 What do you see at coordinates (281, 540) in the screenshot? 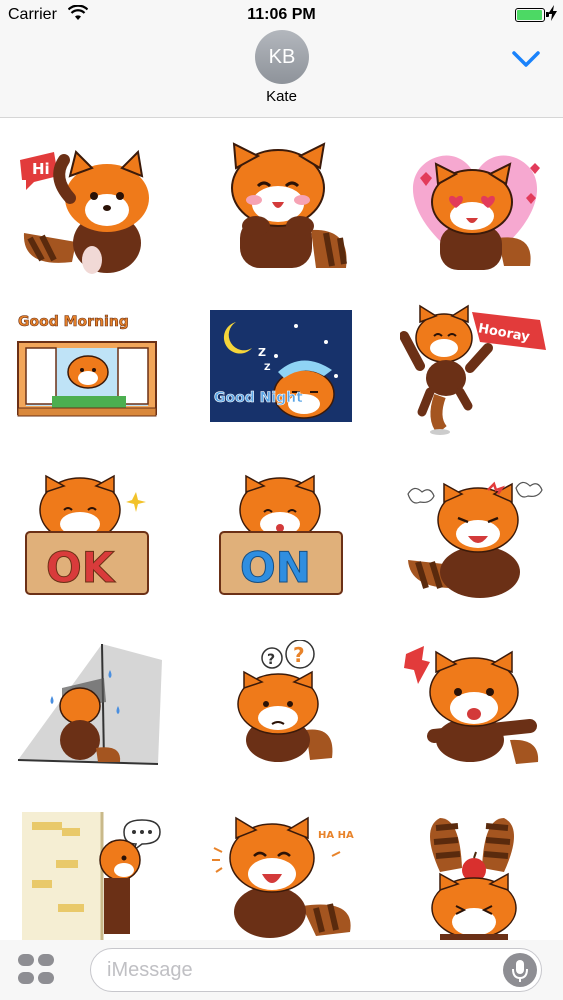
I see `sticker-on-sign: ON` at bounding box center [281, 540].